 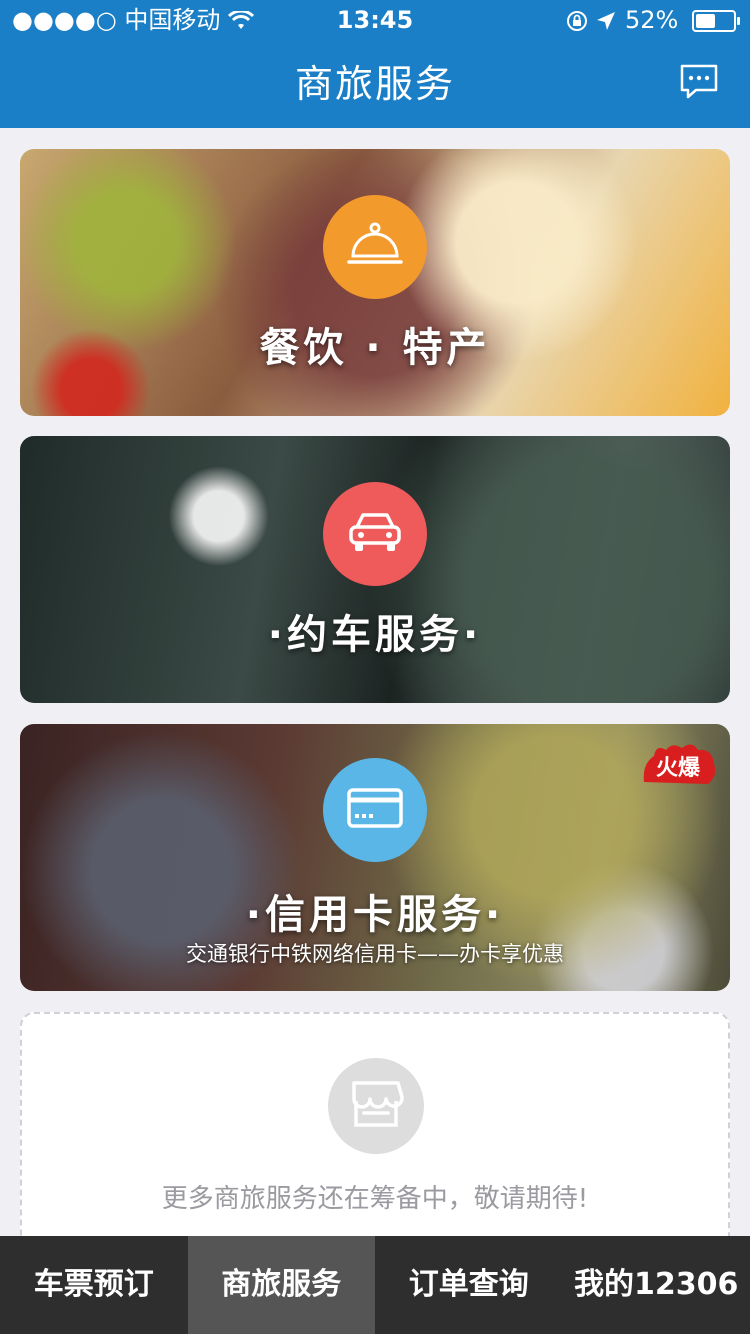 I want to click on credit-card-title: ·信用卡服务·, so click(x=375, y=915).